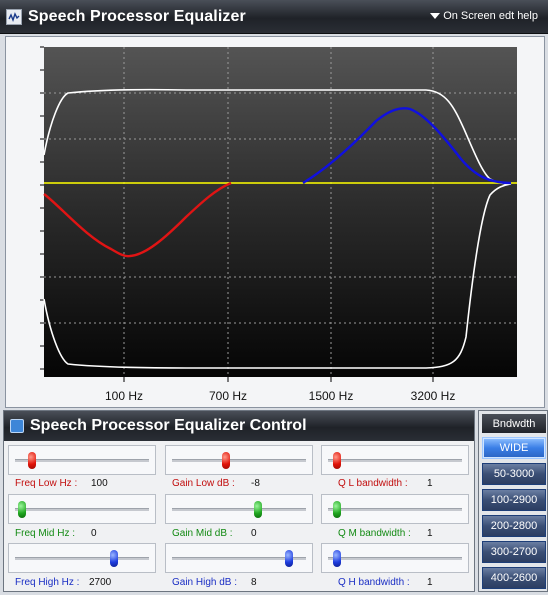 The height and width of the screenshot is (595, 548). Describe the element at coordinates (514, 423) in the screenshot. I see `bandwidth-header: Bndwdth` at that location.